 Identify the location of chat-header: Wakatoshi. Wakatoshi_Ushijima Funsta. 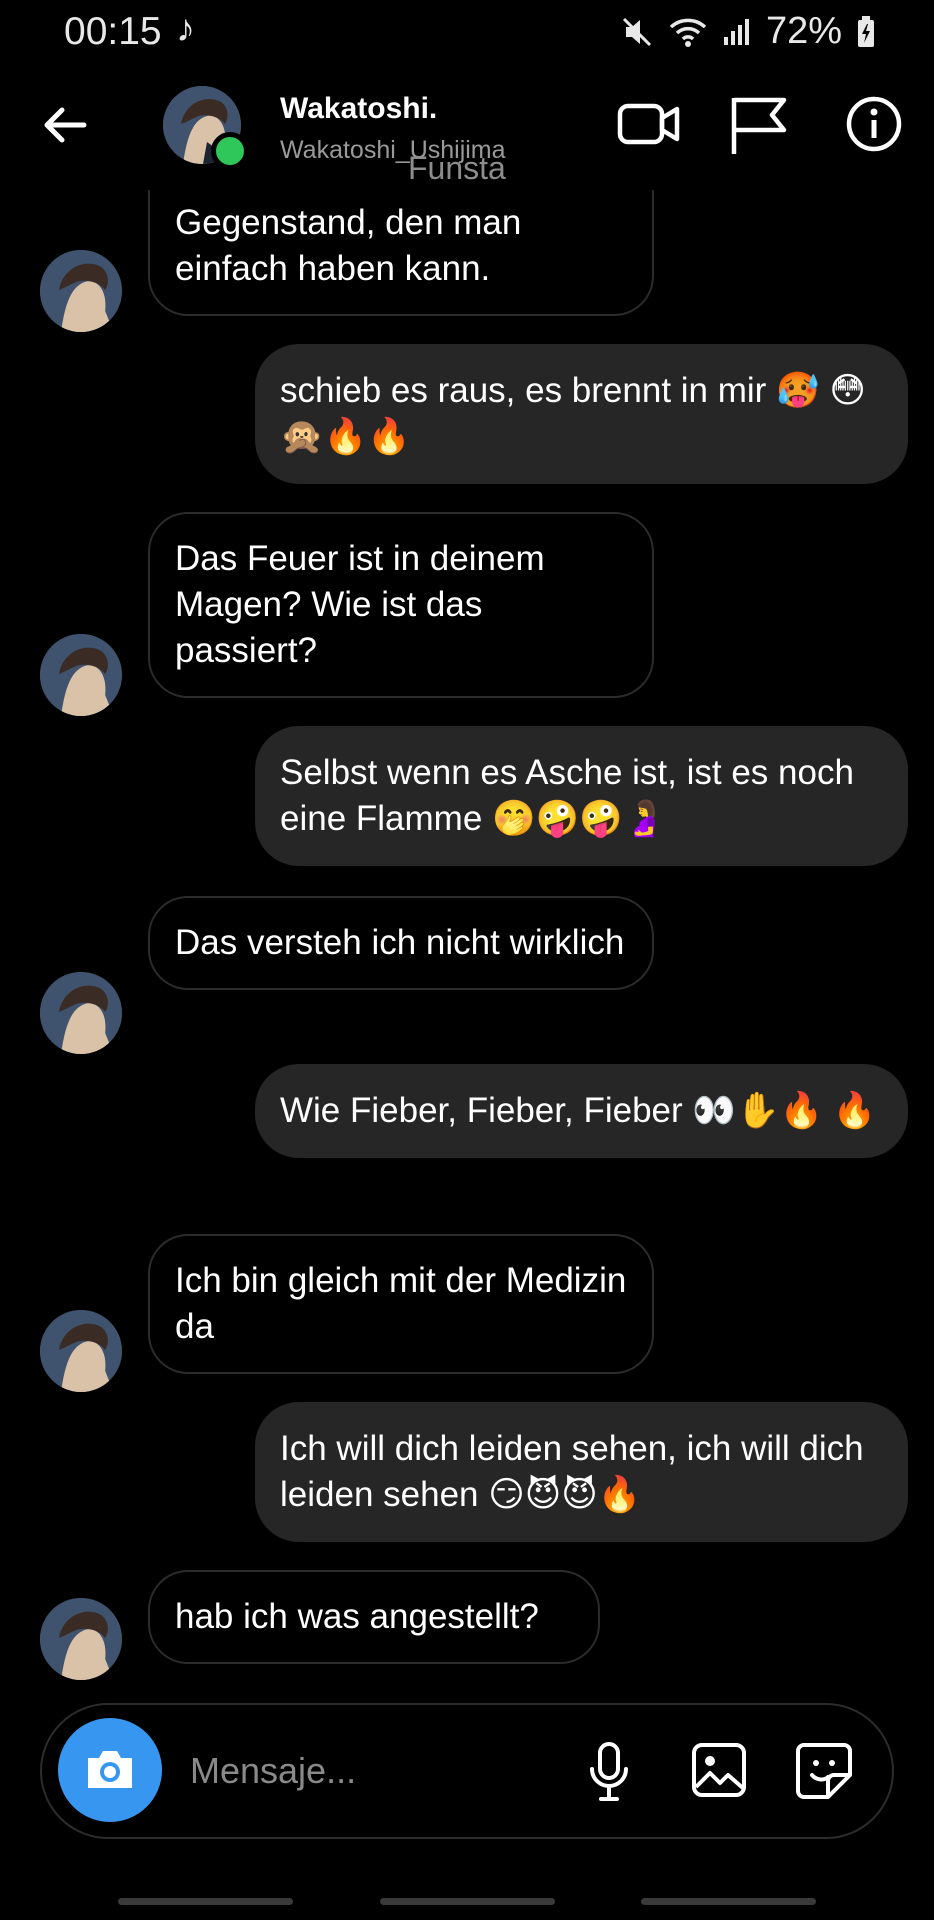
(467, 130).